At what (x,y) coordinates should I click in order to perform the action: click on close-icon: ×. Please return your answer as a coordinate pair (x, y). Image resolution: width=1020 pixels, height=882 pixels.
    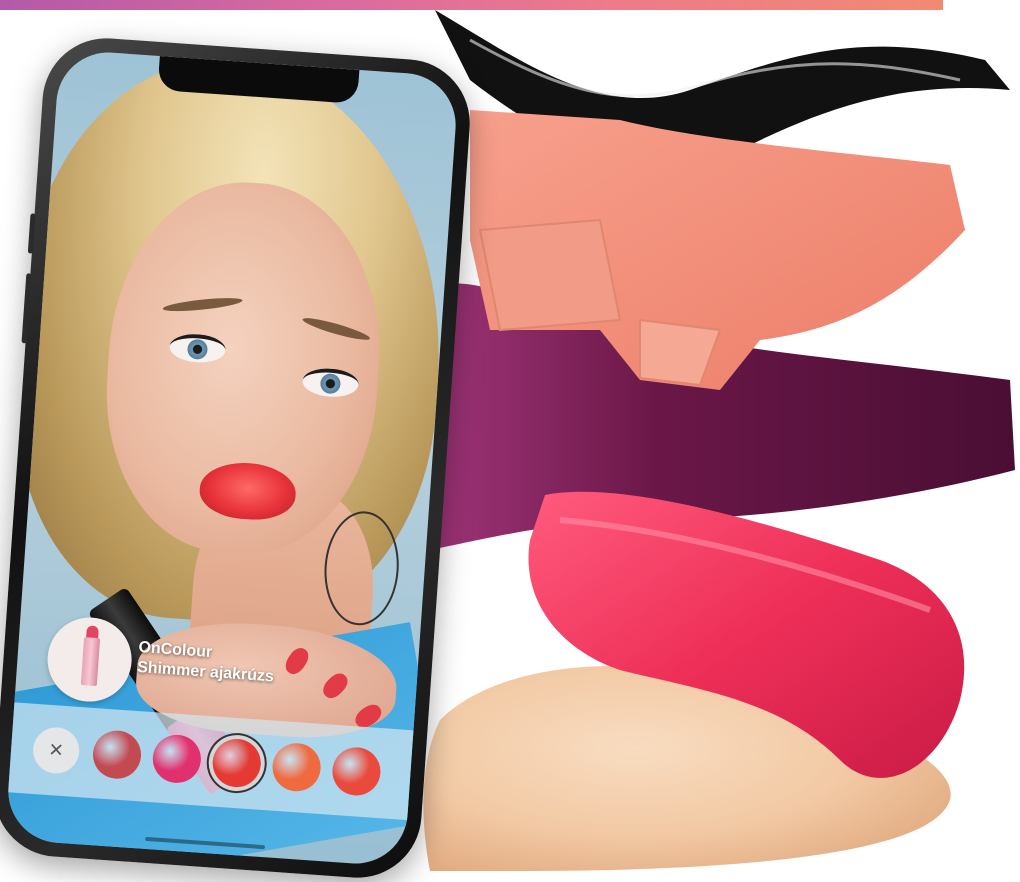
    Looking at the image, I should click on (56, 749).